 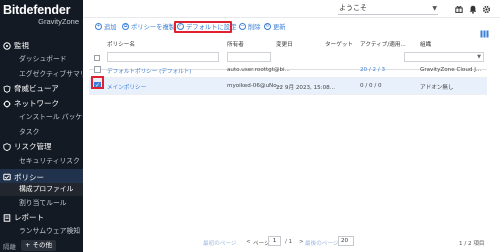 What do you see at coordinates (425, 44) in the screenshot?
I see `column-header-org: 組織` at bounding box center [425, 44].